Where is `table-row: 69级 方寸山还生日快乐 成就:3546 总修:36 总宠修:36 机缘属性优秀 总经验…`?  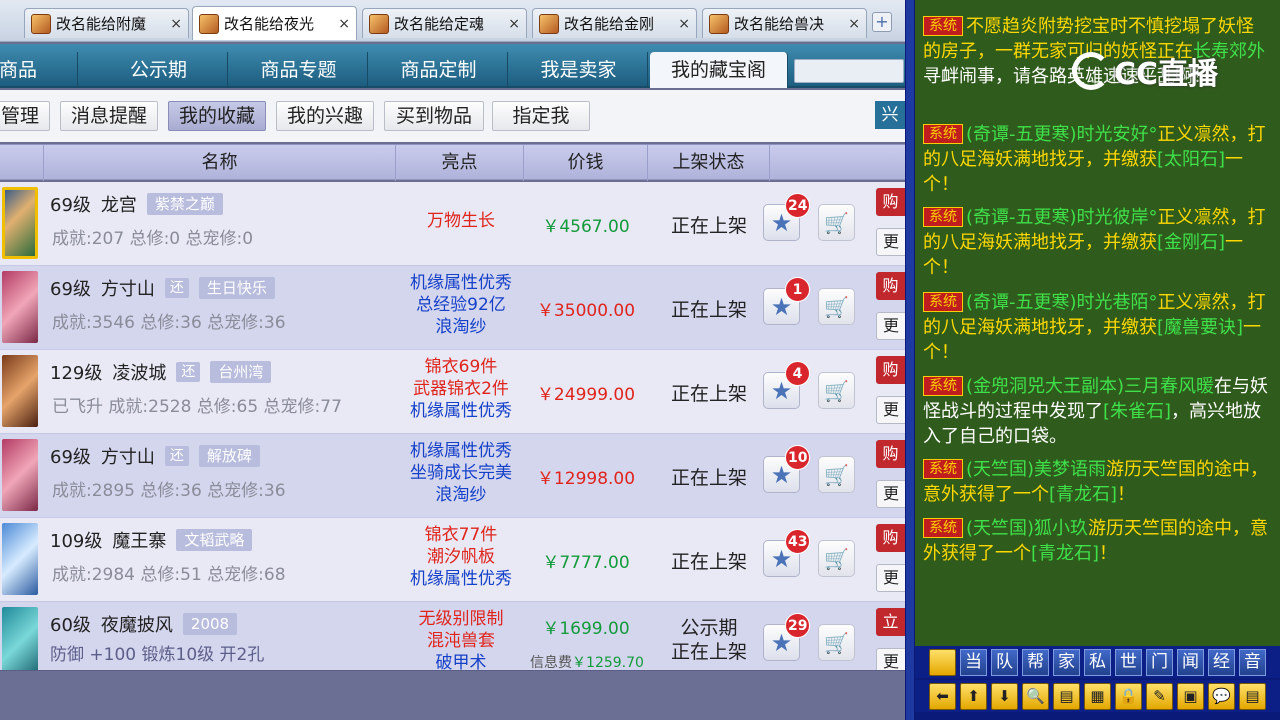
table-row: 69级 方寸山还生日快乐 成就:3546 总修:36 总宠修:36 机缘属性优秀 总经验… is located at coordinates (452, 308).